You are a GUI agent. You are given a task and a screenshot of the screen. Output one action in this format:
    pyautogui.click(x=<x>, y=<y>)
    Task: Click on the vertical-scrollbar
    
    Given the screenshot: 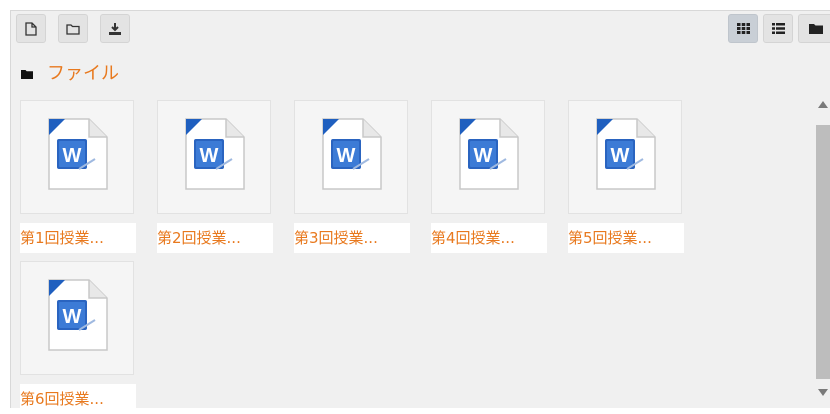 What is the action you would take?
    pyautogui.click(x=822, y=252)
    